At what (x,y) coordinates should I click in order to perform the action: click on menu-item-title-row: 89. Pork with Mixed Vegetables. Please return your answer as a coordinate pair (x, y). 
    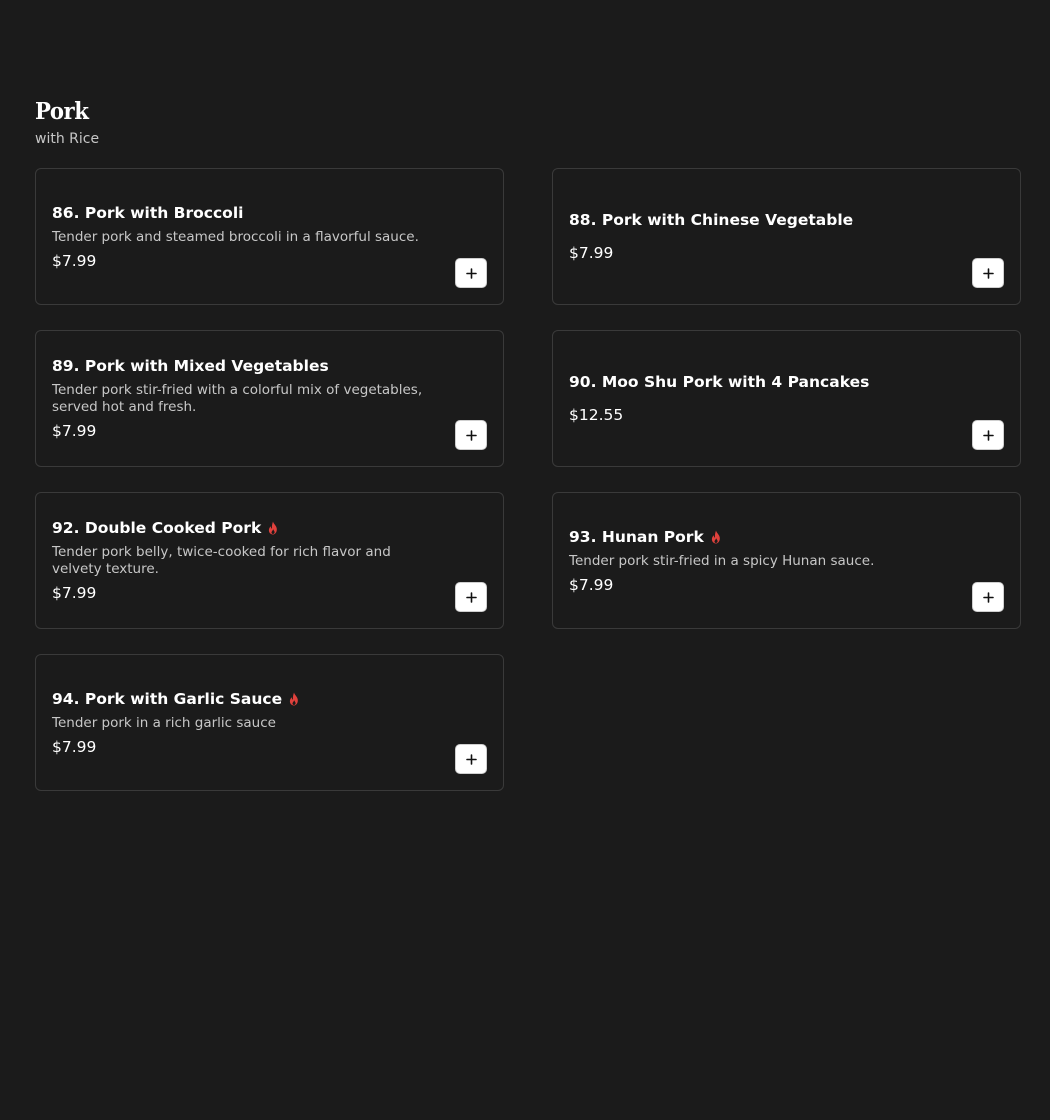
    Looking at the image, I should click on (244, 366).